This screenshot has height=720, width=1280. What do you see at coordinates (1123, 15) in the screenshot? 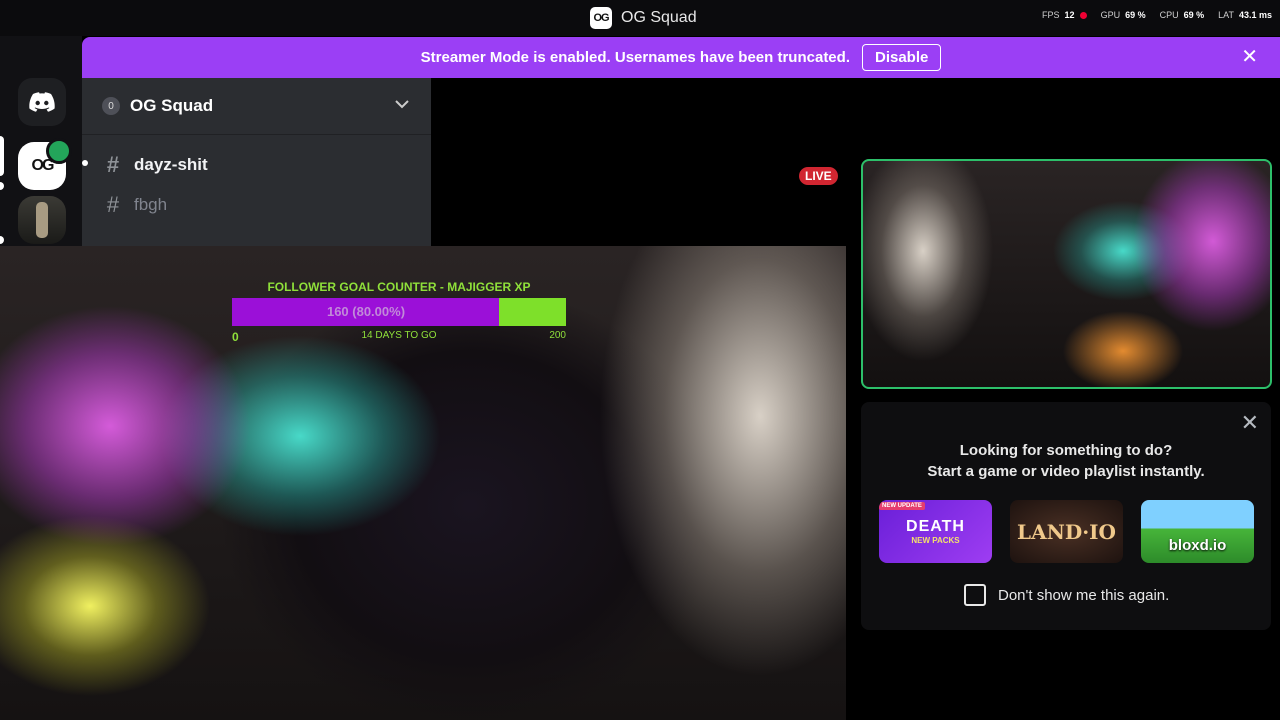
I see `gpu-stat: GPU 69 %` at bounding box center [1123, 15].